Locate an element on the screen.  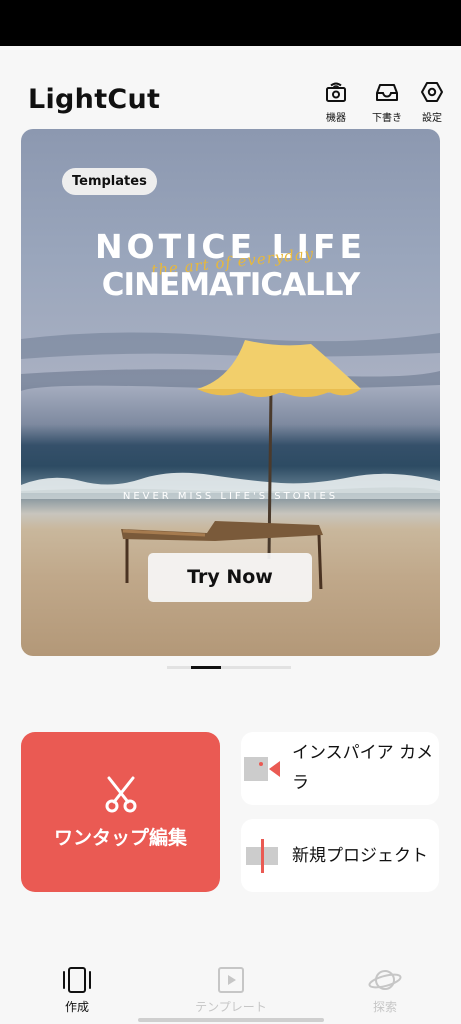
planet-icon is located at coordinates (385, 980).